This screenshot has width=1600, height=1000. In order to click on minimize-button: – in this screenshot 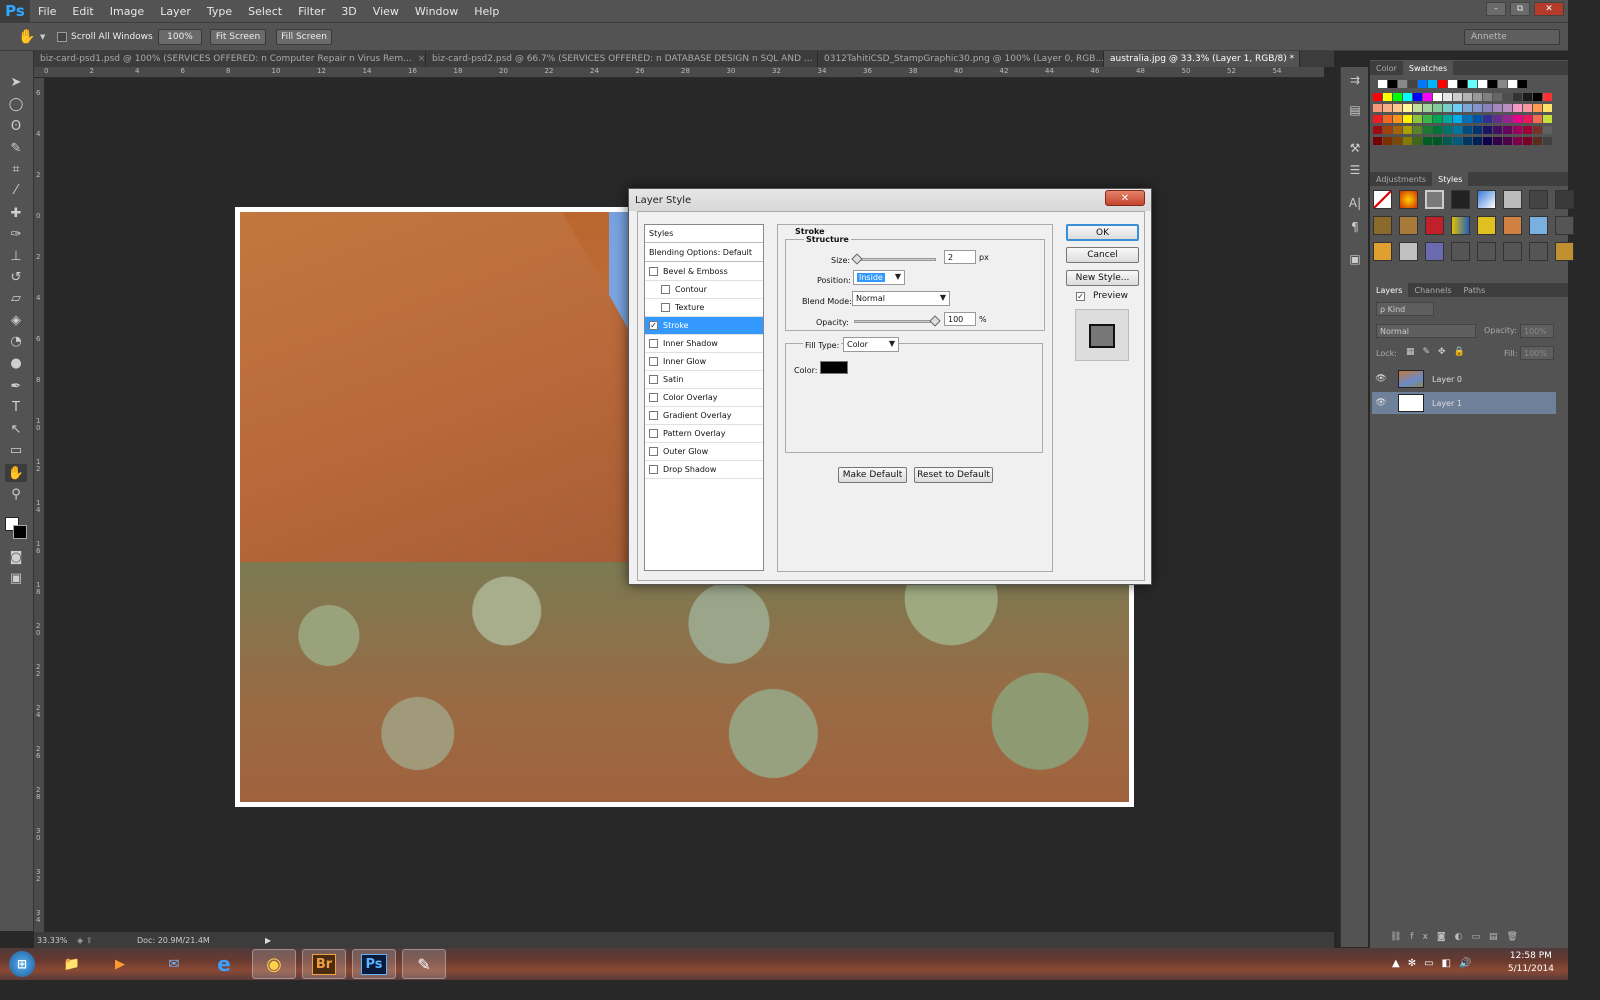, I will do `click(1496, 9)`.